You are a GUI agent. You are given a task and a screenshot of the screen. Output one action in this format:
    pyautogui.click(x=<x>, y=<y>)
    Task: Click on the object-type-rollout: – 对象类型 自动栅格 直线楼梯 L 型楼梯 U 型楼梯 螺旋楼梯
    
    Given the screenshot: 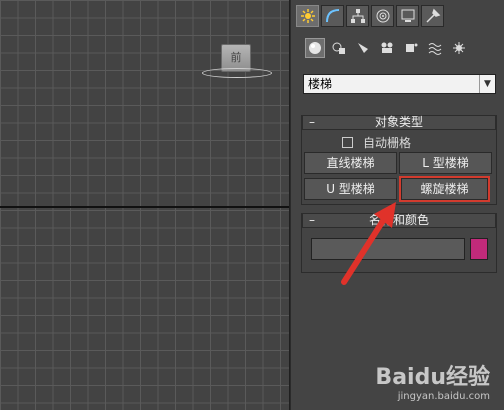 What is the action you would take?
    pyautogui.click(x=399, y=160)
    